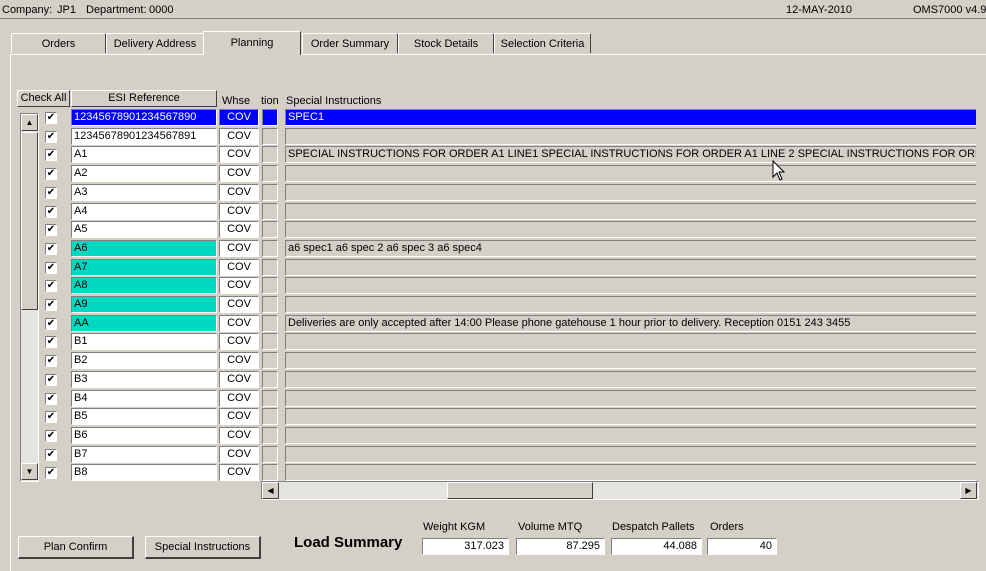 This screenshot has width=986, height=571. What do you see at coordinates (144, 117) in the screenshot?
I see `esi-reference-cell: 12345678901234567890` at bounding box center [144, 117].